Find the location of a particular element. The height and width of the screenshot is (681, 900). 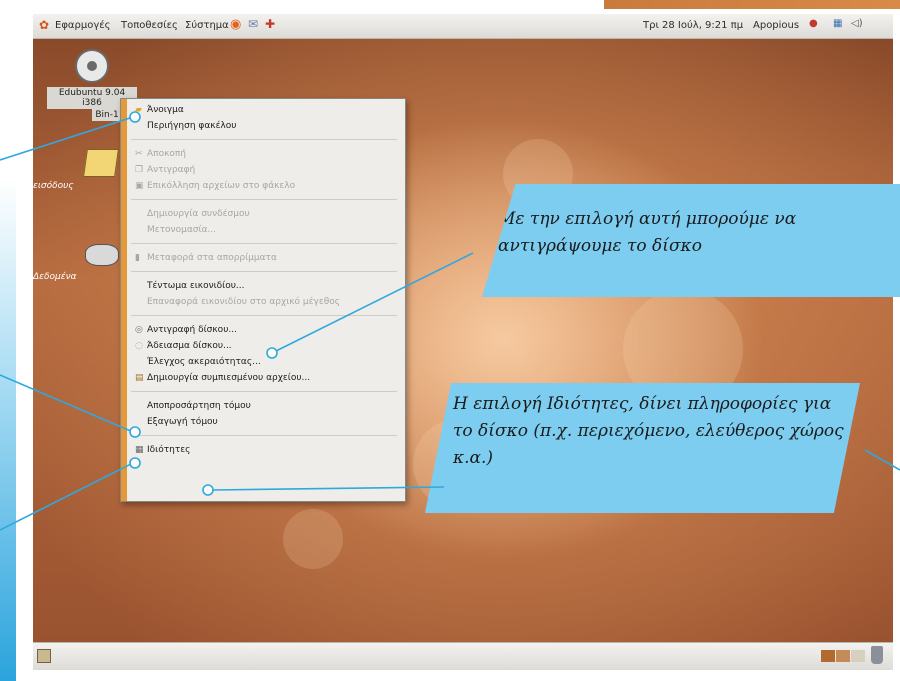

leader-line-open is located at coordinates (67, 138).